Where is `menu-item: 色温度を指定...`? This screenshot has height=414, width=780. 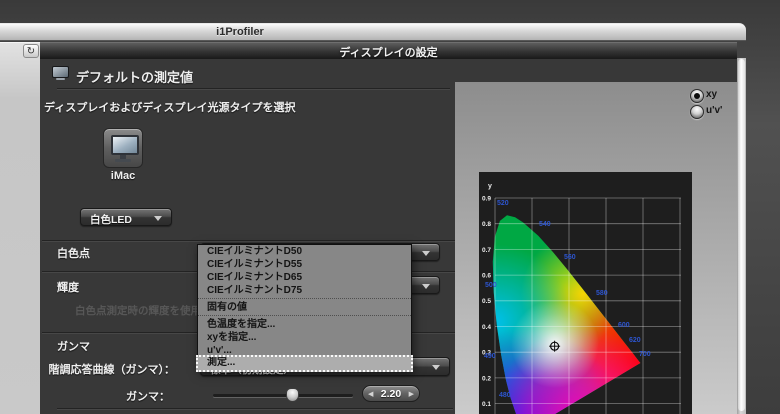 menu-item: 色温度を指定... is located at coordinates (304, 324).